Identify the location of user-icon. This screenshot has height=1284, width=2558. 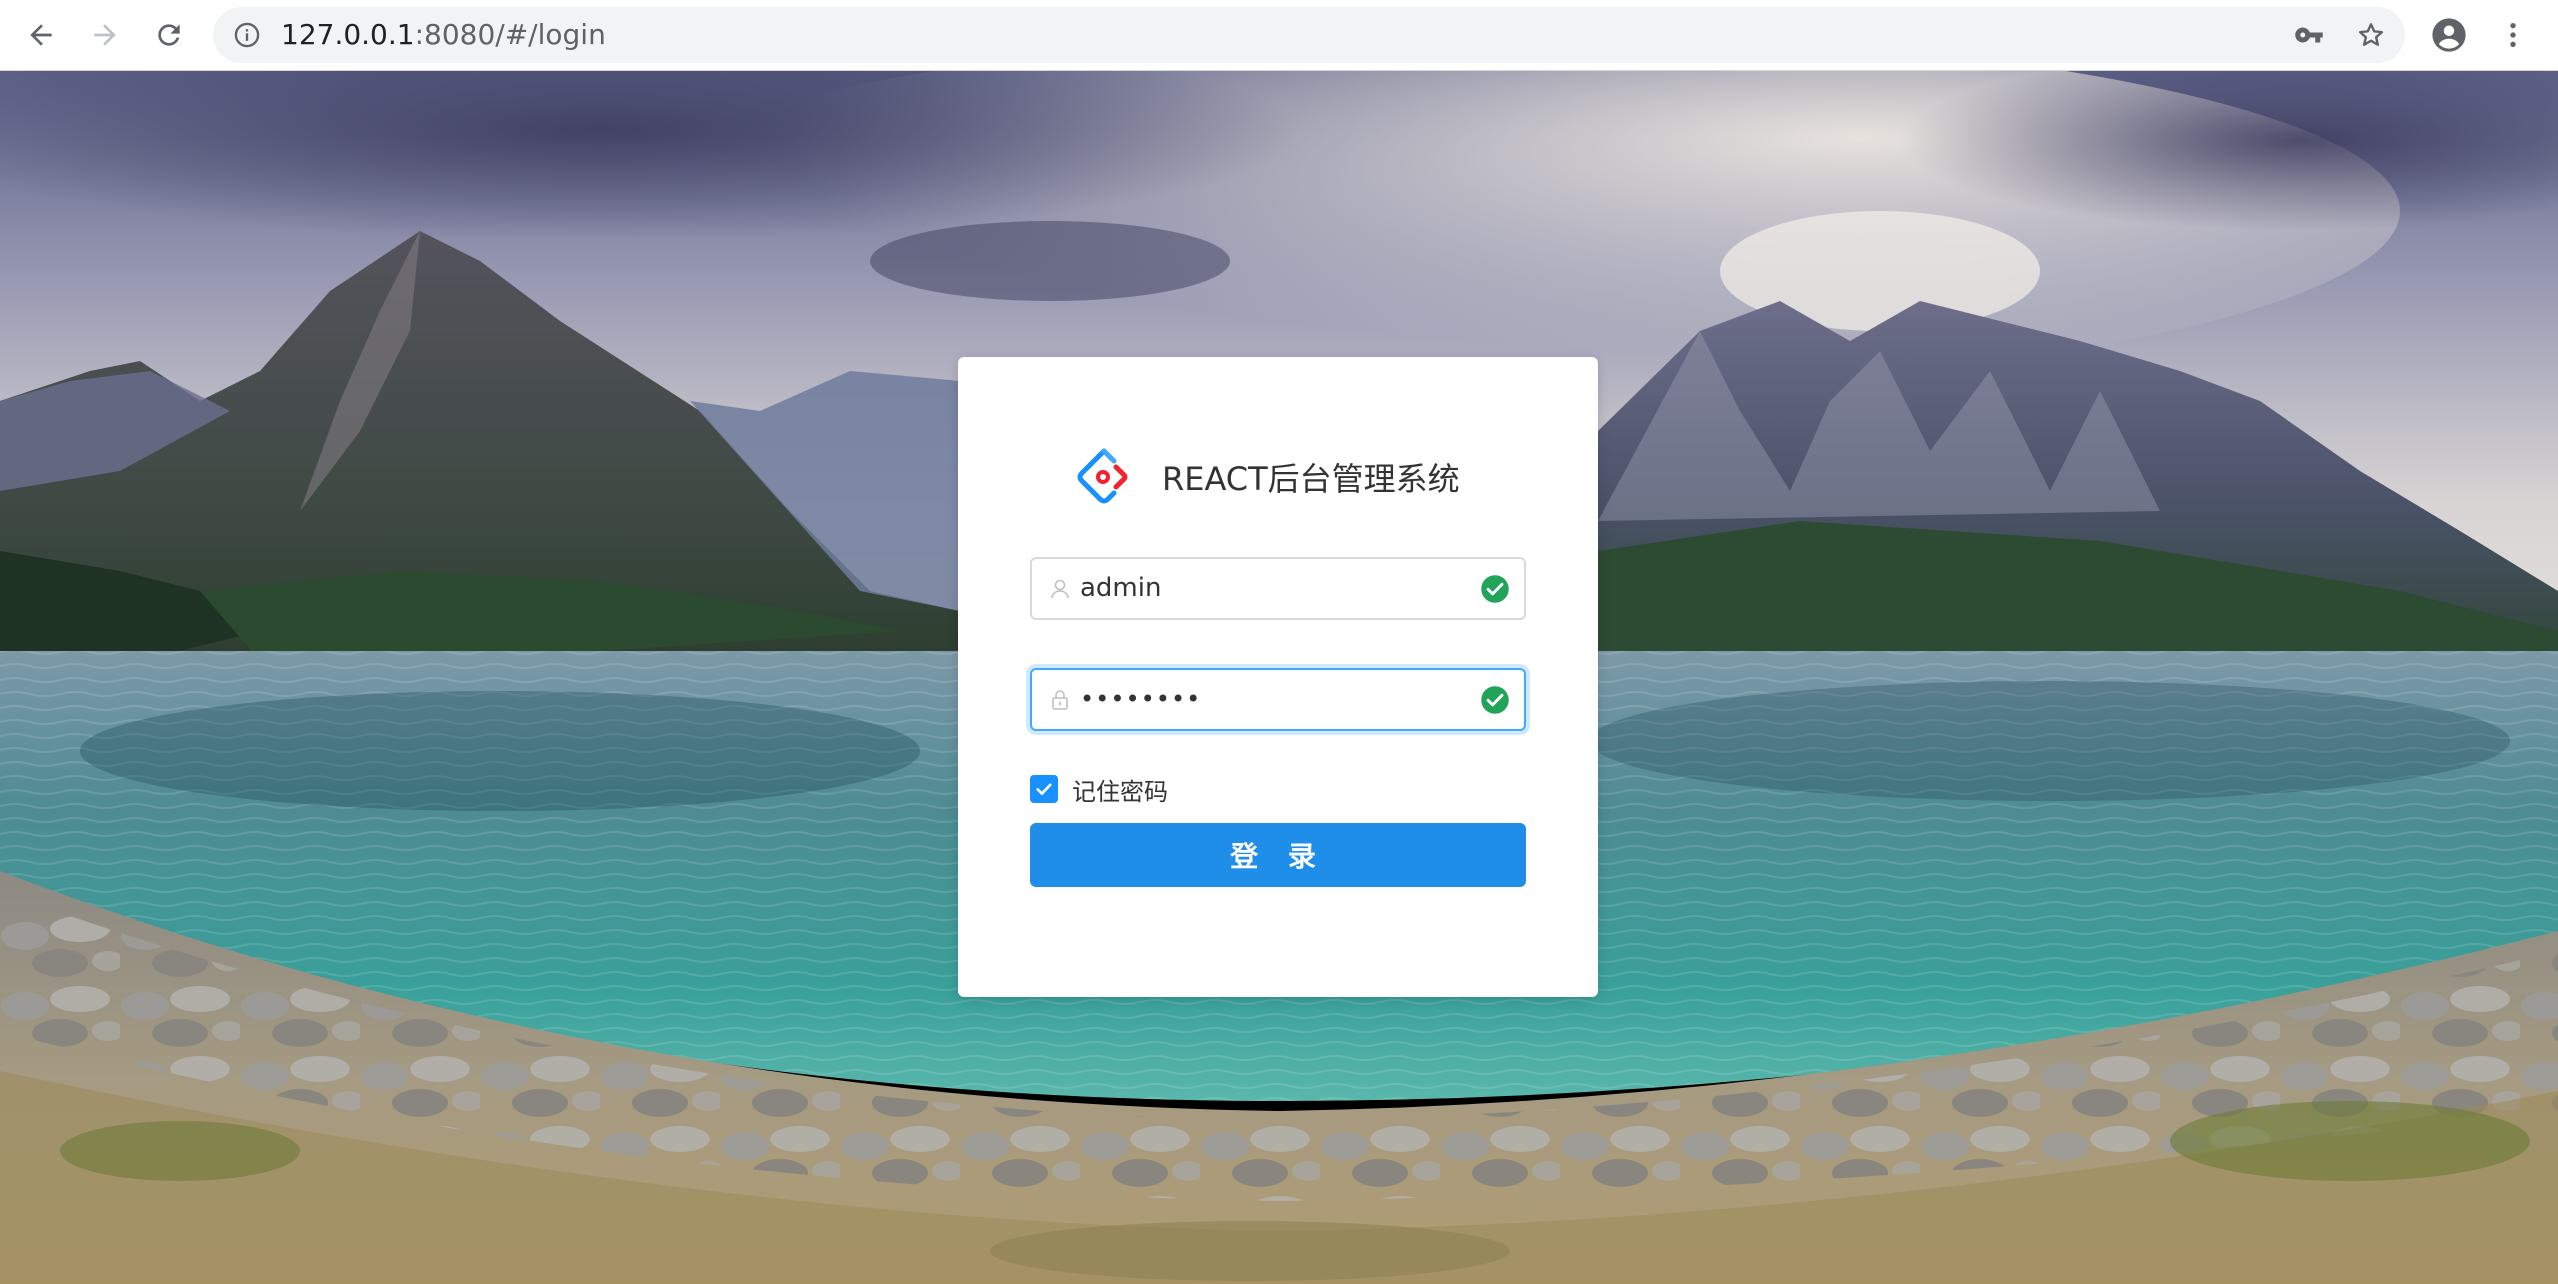
(1060, 589).